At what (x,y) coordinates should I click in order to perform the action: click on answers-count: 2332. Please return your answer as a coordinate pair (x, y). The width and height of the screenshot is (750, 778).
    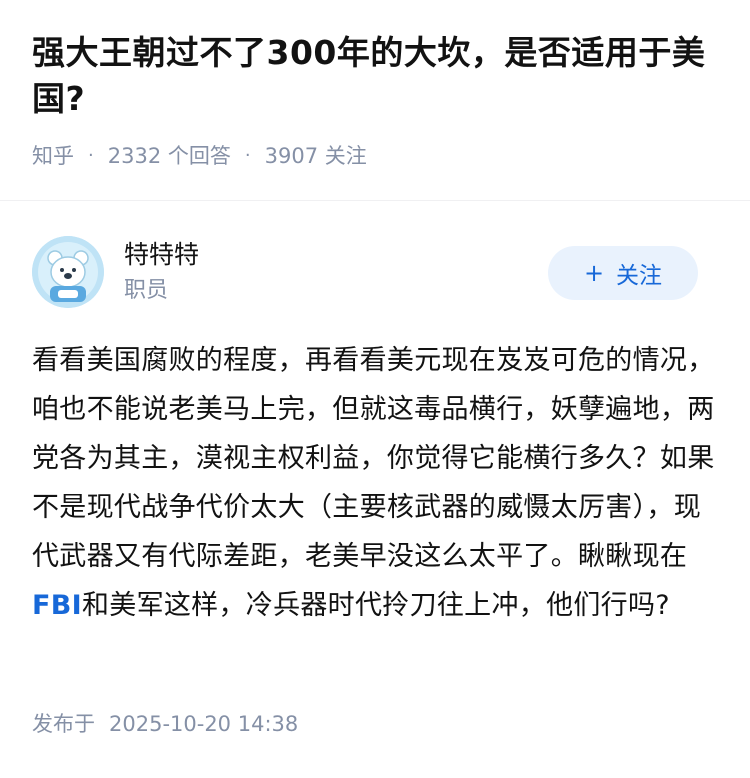
    Looking at the image, I should click on (134, 156).